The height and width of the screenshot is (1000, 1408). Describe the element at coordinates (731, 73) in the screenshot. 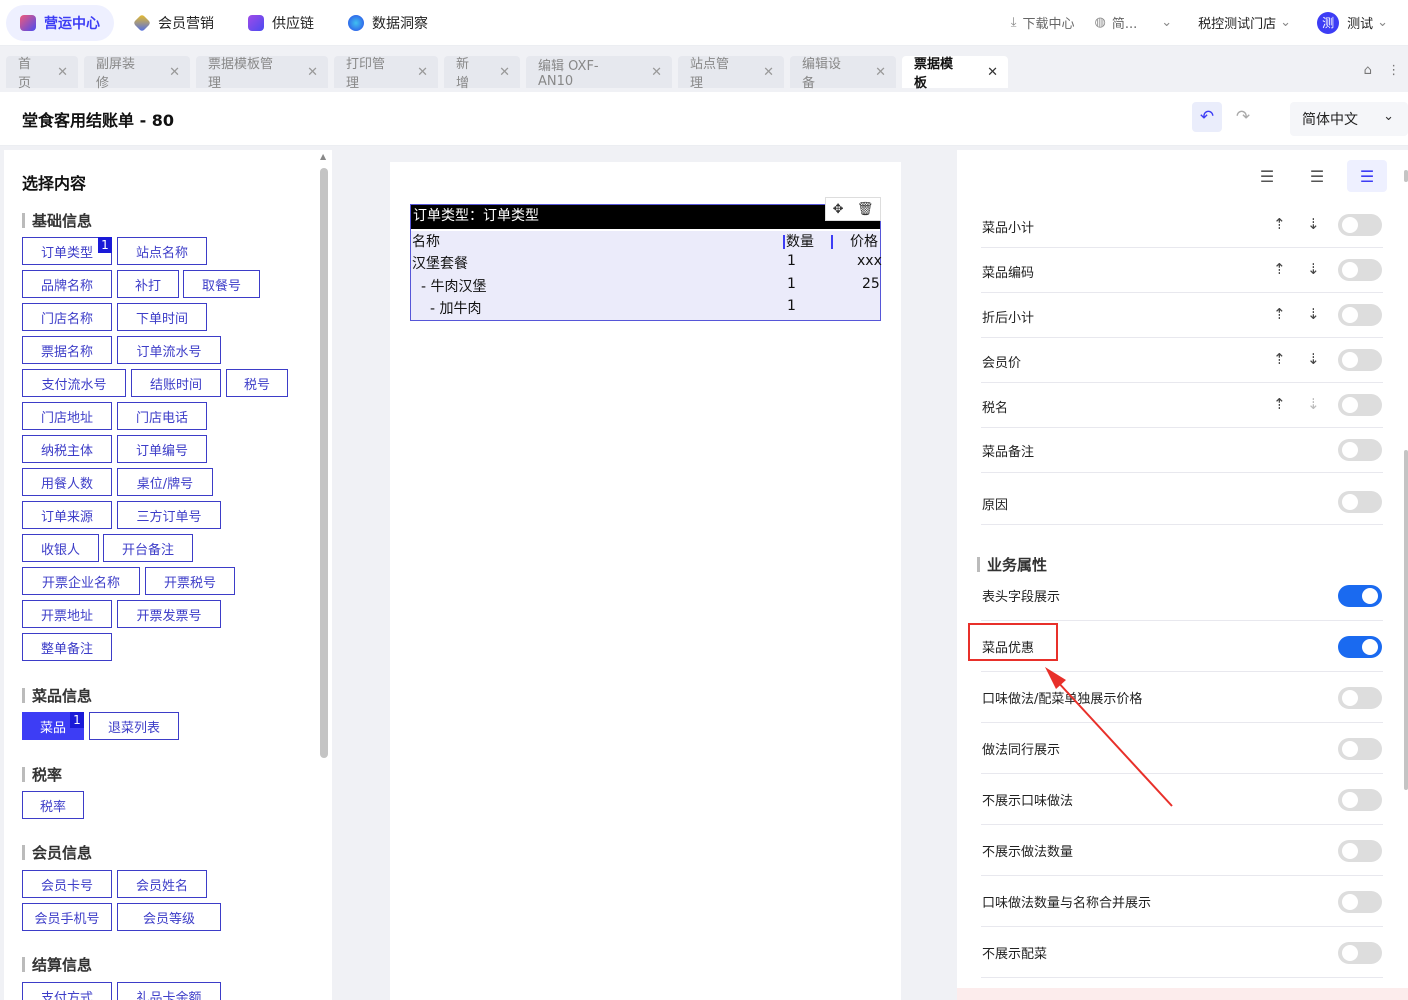

I see `tab-site-mgmt: 站点管理 ✕` at that location.